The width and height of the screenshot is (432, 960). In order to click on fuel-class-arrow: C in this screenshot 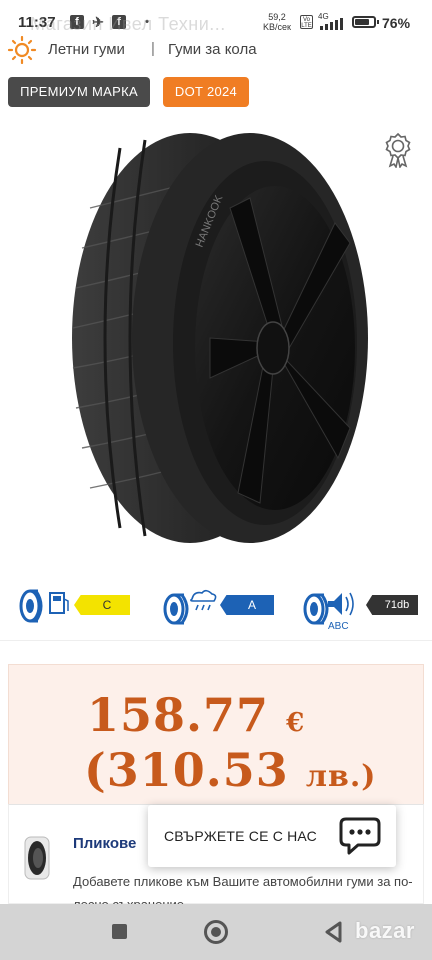, I will do `click(102, 605)`.